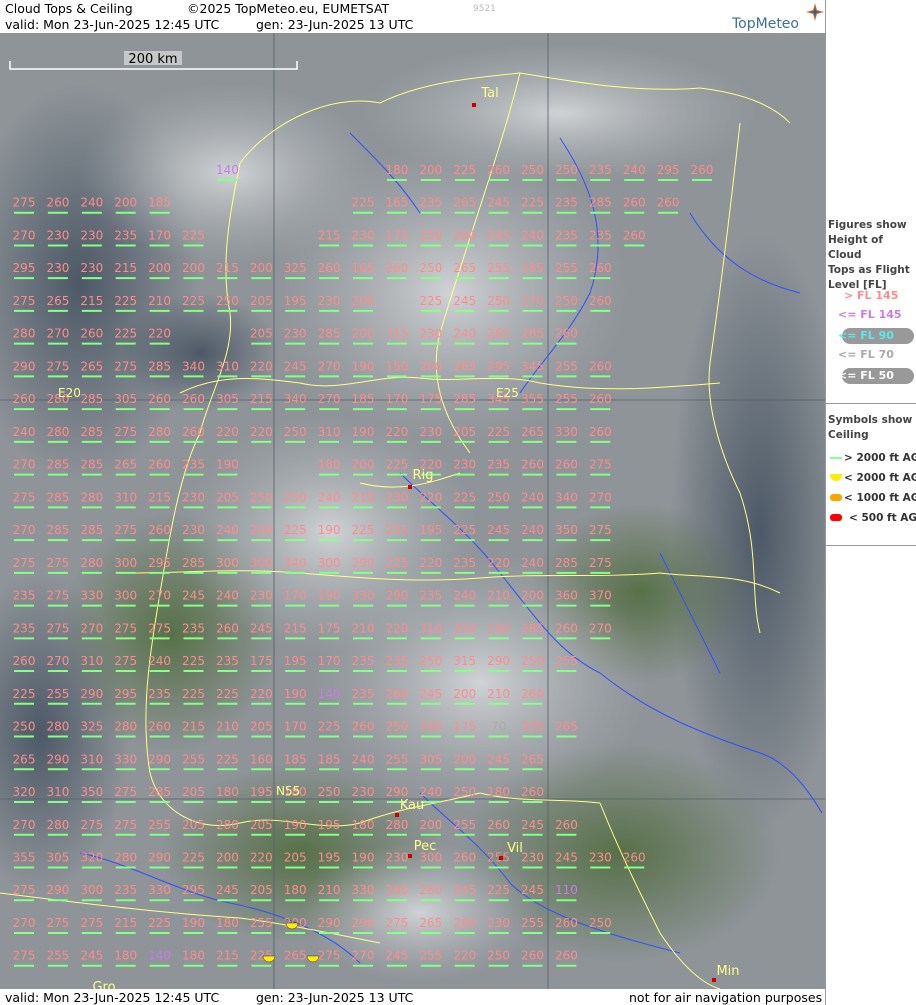 The image size is (916, 1005). What do you see at coordinates (848, 435) in the screenshot?
I see `ceiling-heading-line: Ceiling` at bounding box center [848, 435].